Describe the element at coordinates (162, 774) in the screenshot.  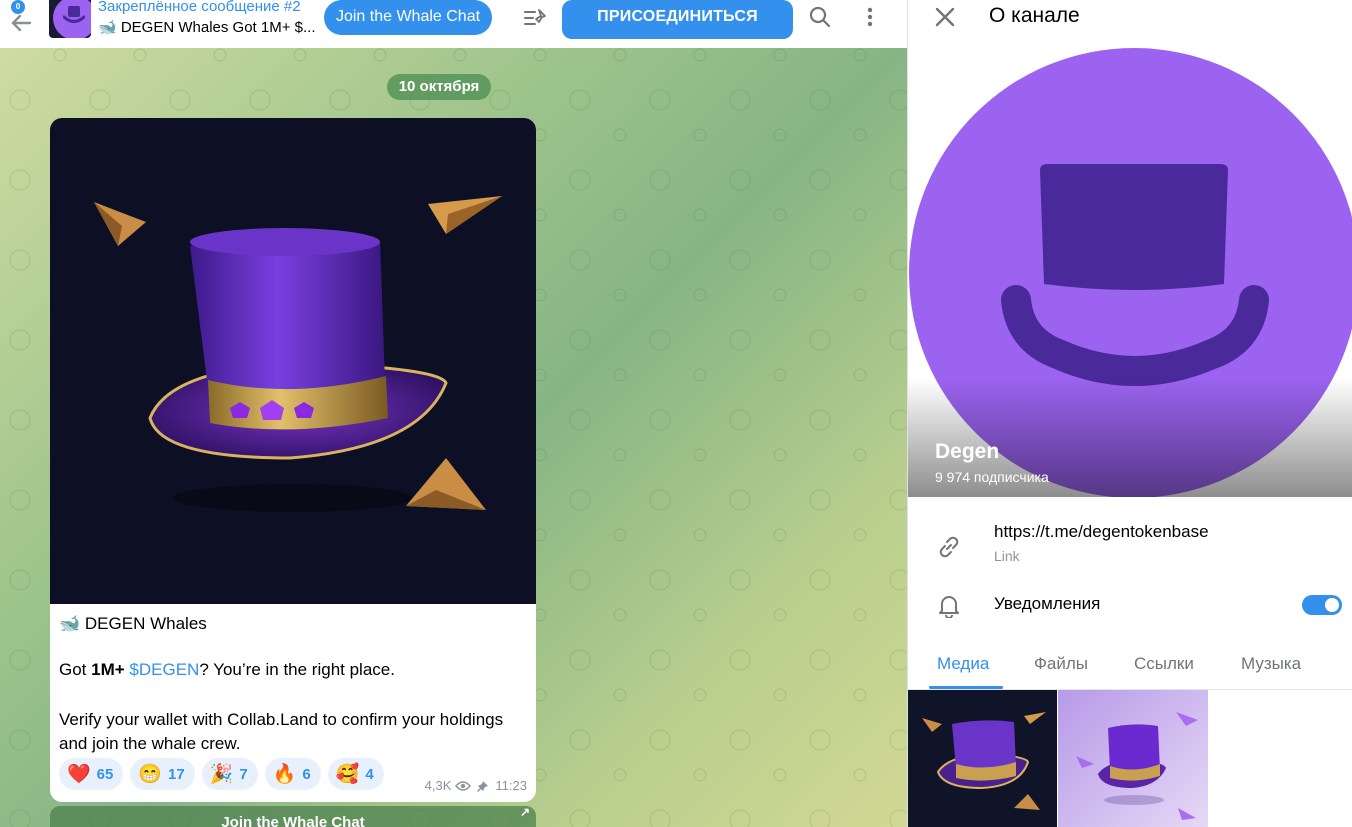
I see `reaction-grin: 😁 17` at that location.